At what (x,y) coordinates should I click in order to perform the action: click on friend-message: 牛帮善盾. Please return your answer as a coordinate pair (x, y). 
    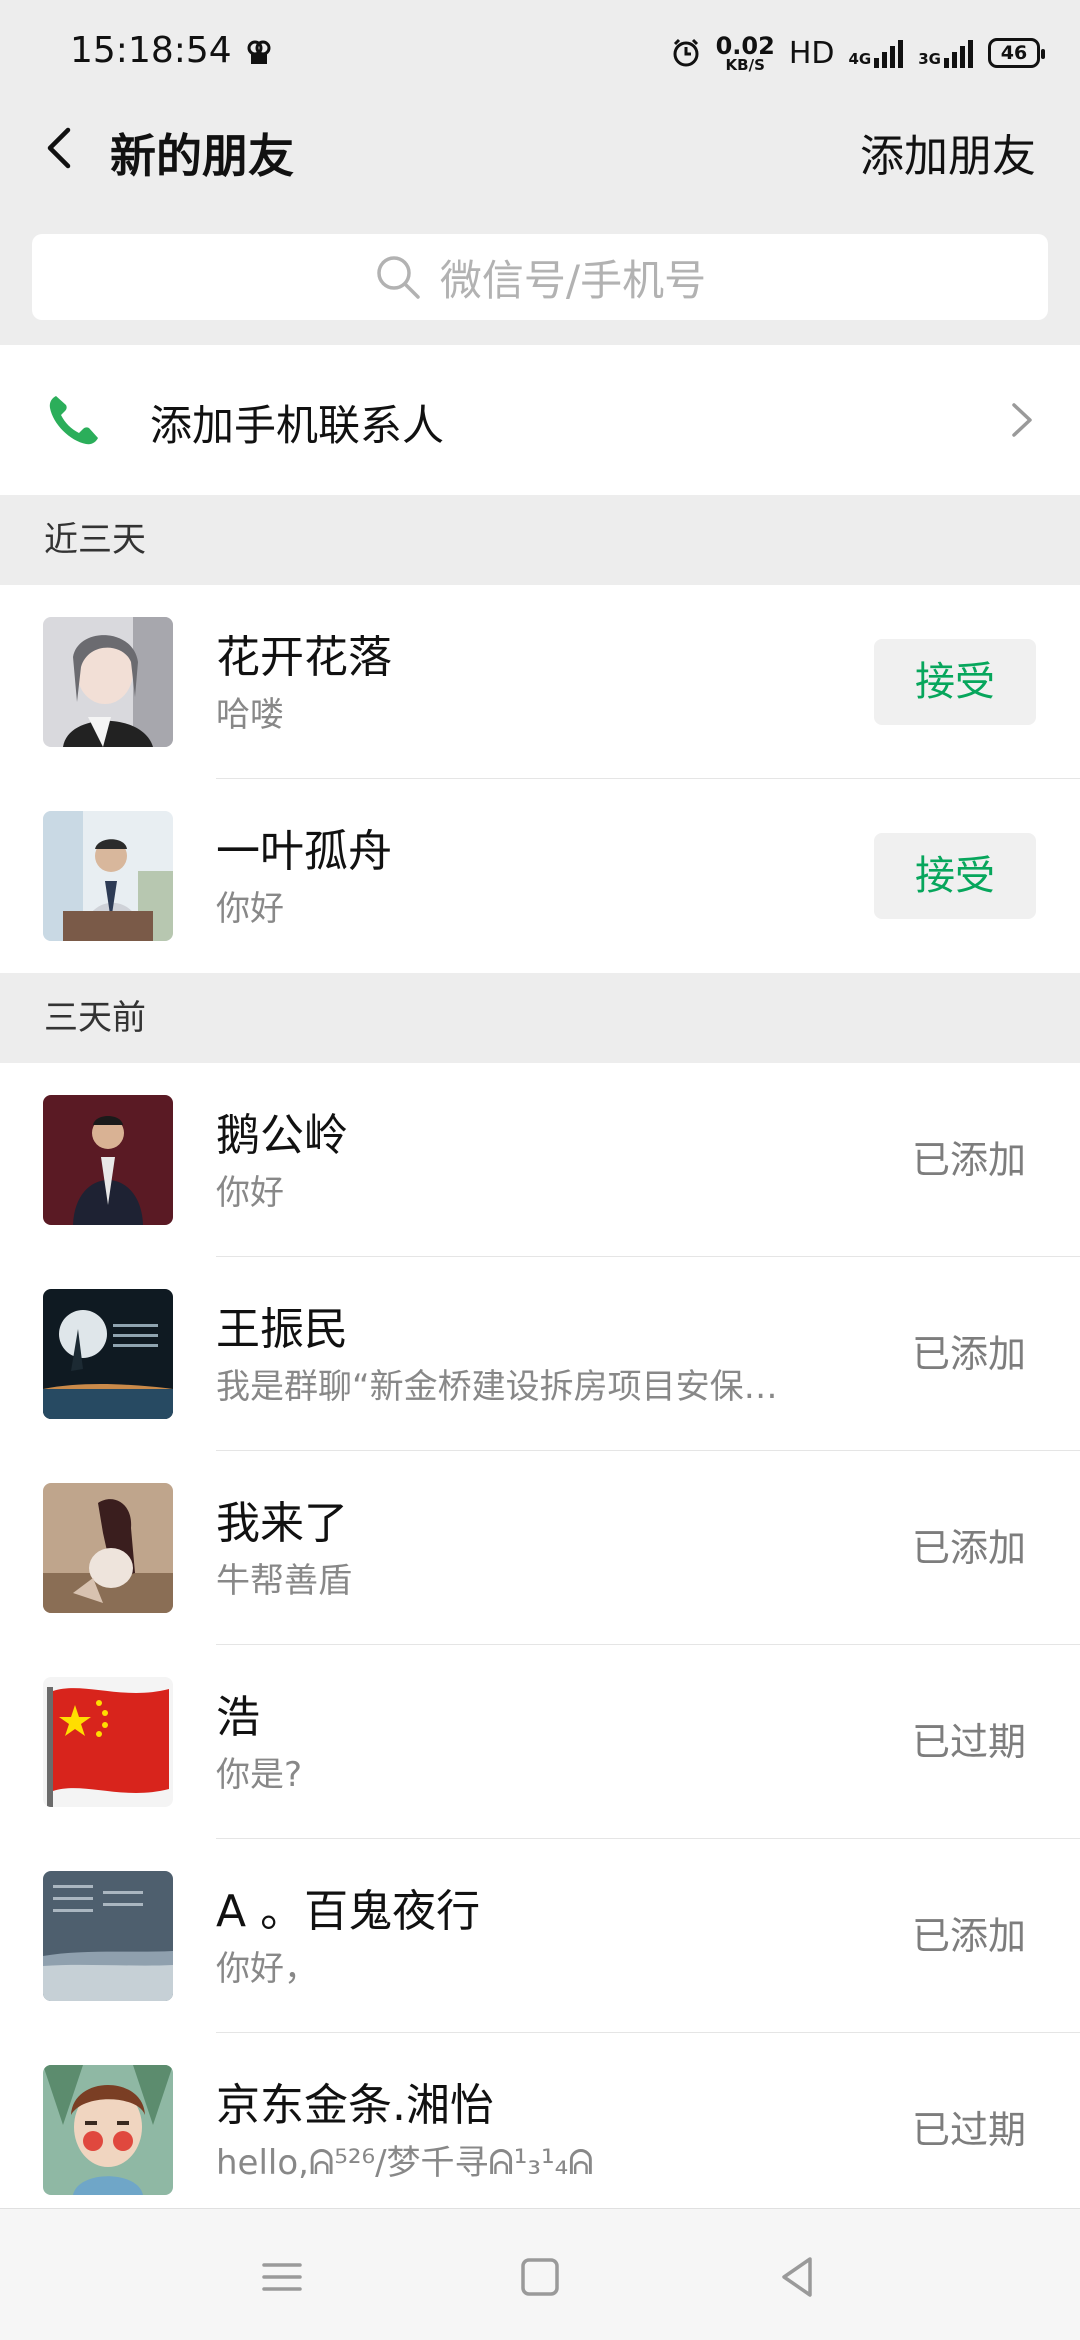
    Looking at the image, I should click on (284, 1581).